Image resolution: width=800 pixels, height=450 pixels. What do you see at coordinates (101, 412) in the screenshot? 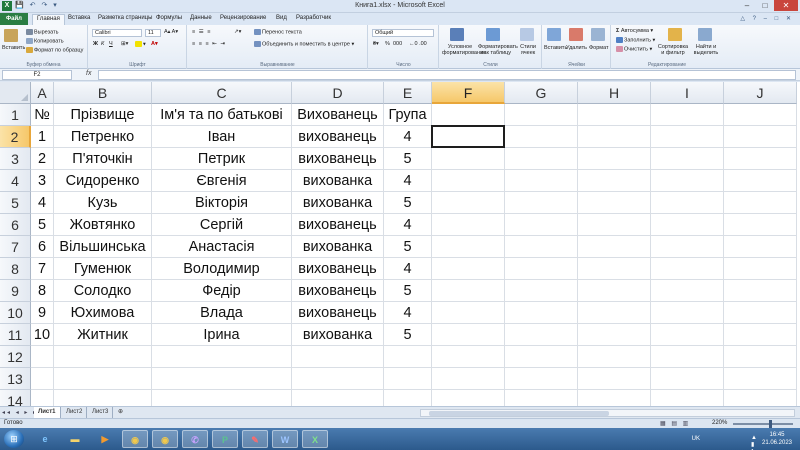
I see `sheet-tab-3: Лист3` at bounding box center [101, 412].